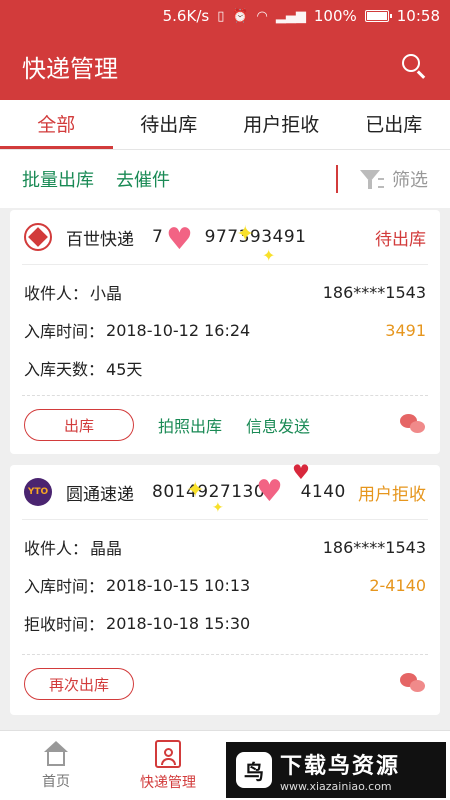 This screenshot has height=800, width=450. I want to click on pickup-code: 3491, so click(405, 330).